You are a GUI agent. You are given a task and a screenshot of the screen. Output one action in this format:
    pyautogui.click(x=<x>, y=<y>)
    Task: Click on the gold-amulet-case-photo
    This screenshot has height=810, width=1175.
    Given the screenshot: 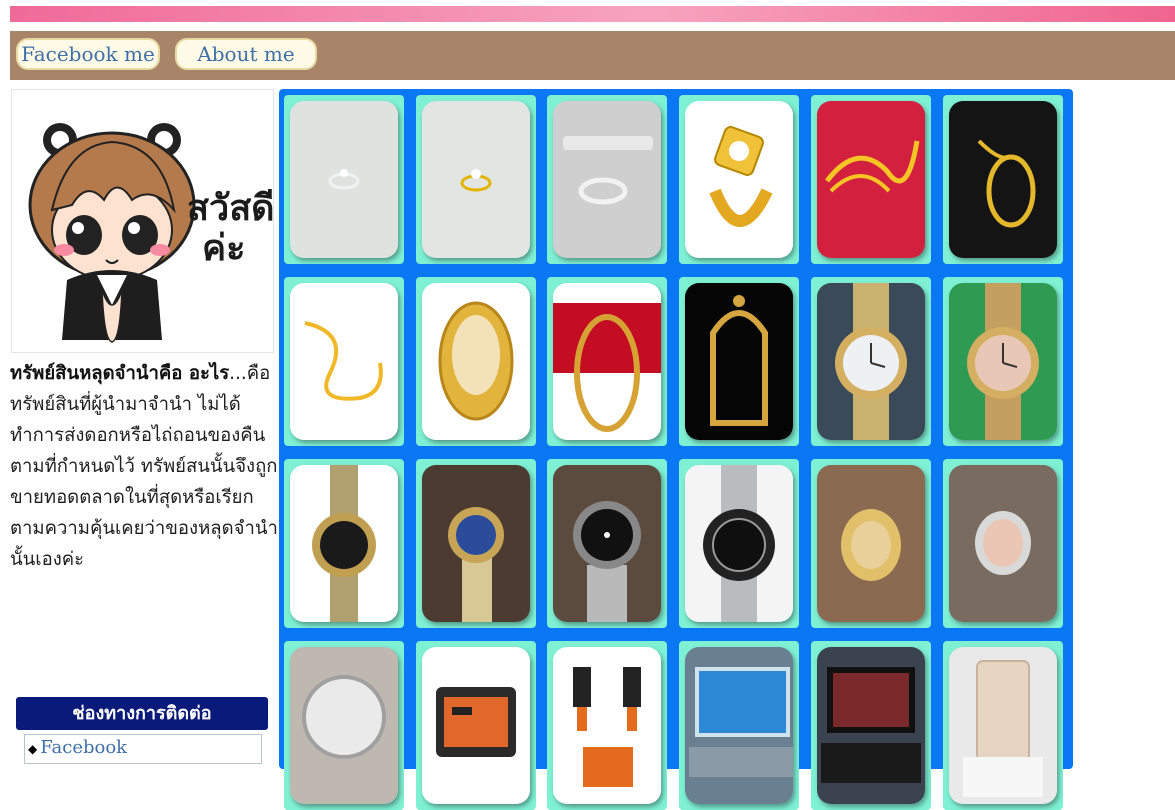 What is the action you would take?
    pyautogui.click(x=476, y=361)
    